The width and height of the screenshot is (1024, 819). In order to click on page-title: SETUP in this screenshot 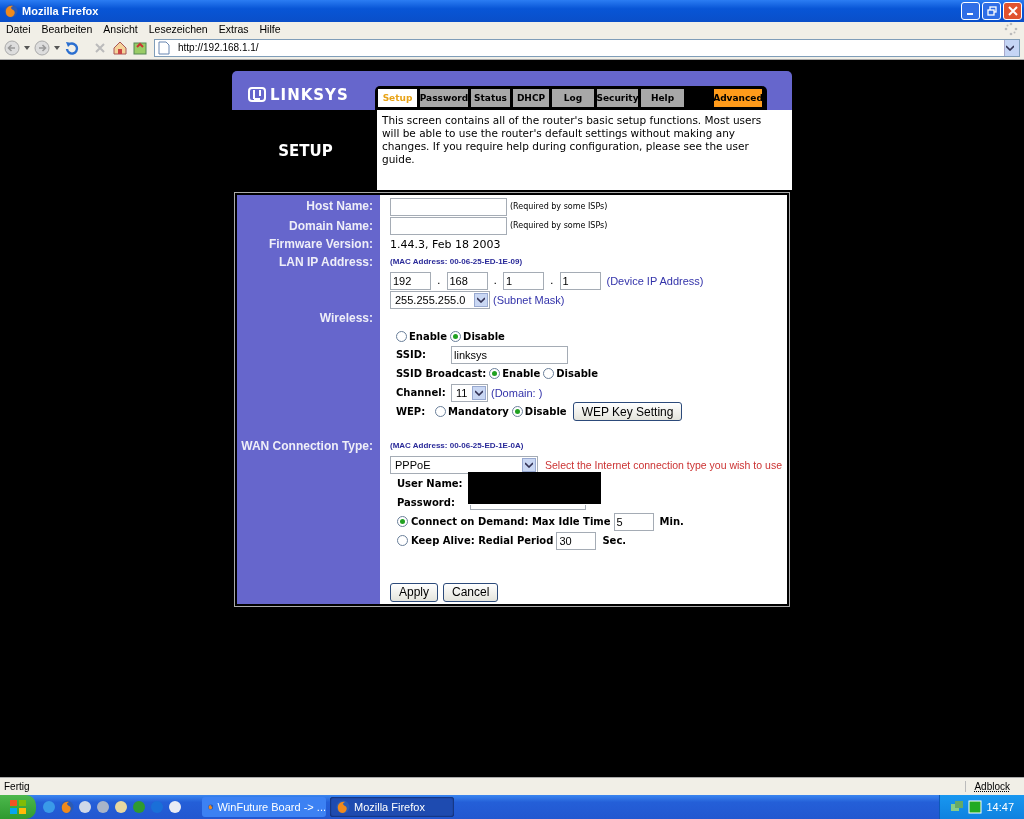, I will do `click(305, 150)`.